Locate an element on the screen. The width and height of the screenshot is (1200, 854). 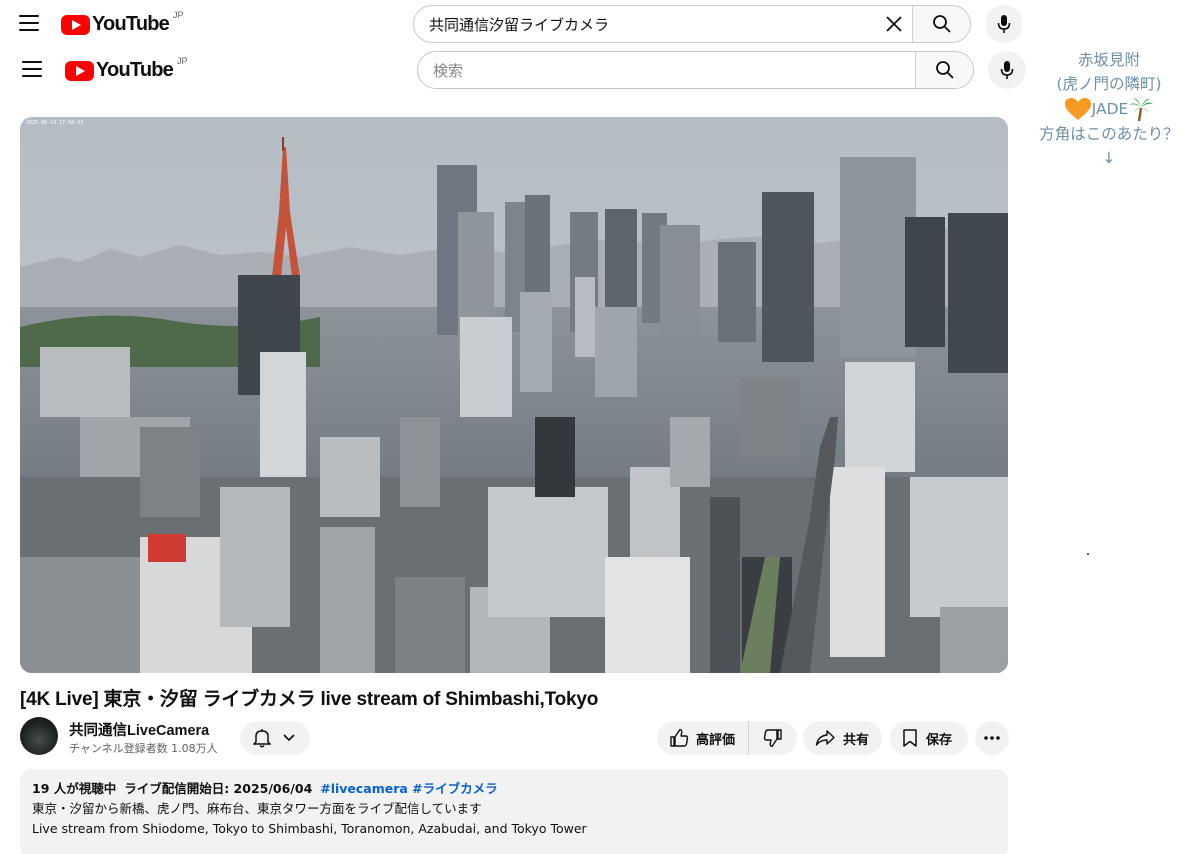
annotation-jade: JADE is located at coordinates (1109, 109).